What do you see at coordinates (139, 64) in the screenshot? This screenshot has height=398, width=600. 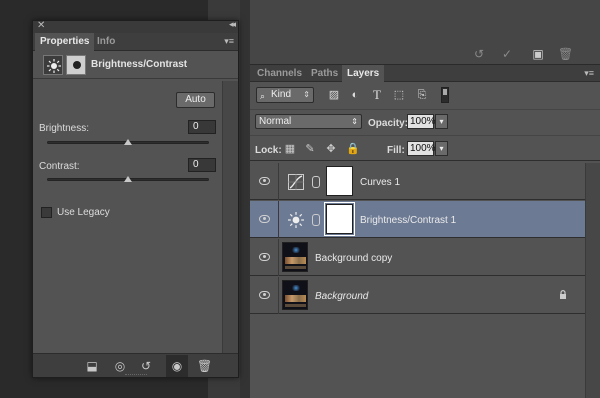 I see `adjustment-title: Brightness/Contrast` at bounding box center [139, 64].